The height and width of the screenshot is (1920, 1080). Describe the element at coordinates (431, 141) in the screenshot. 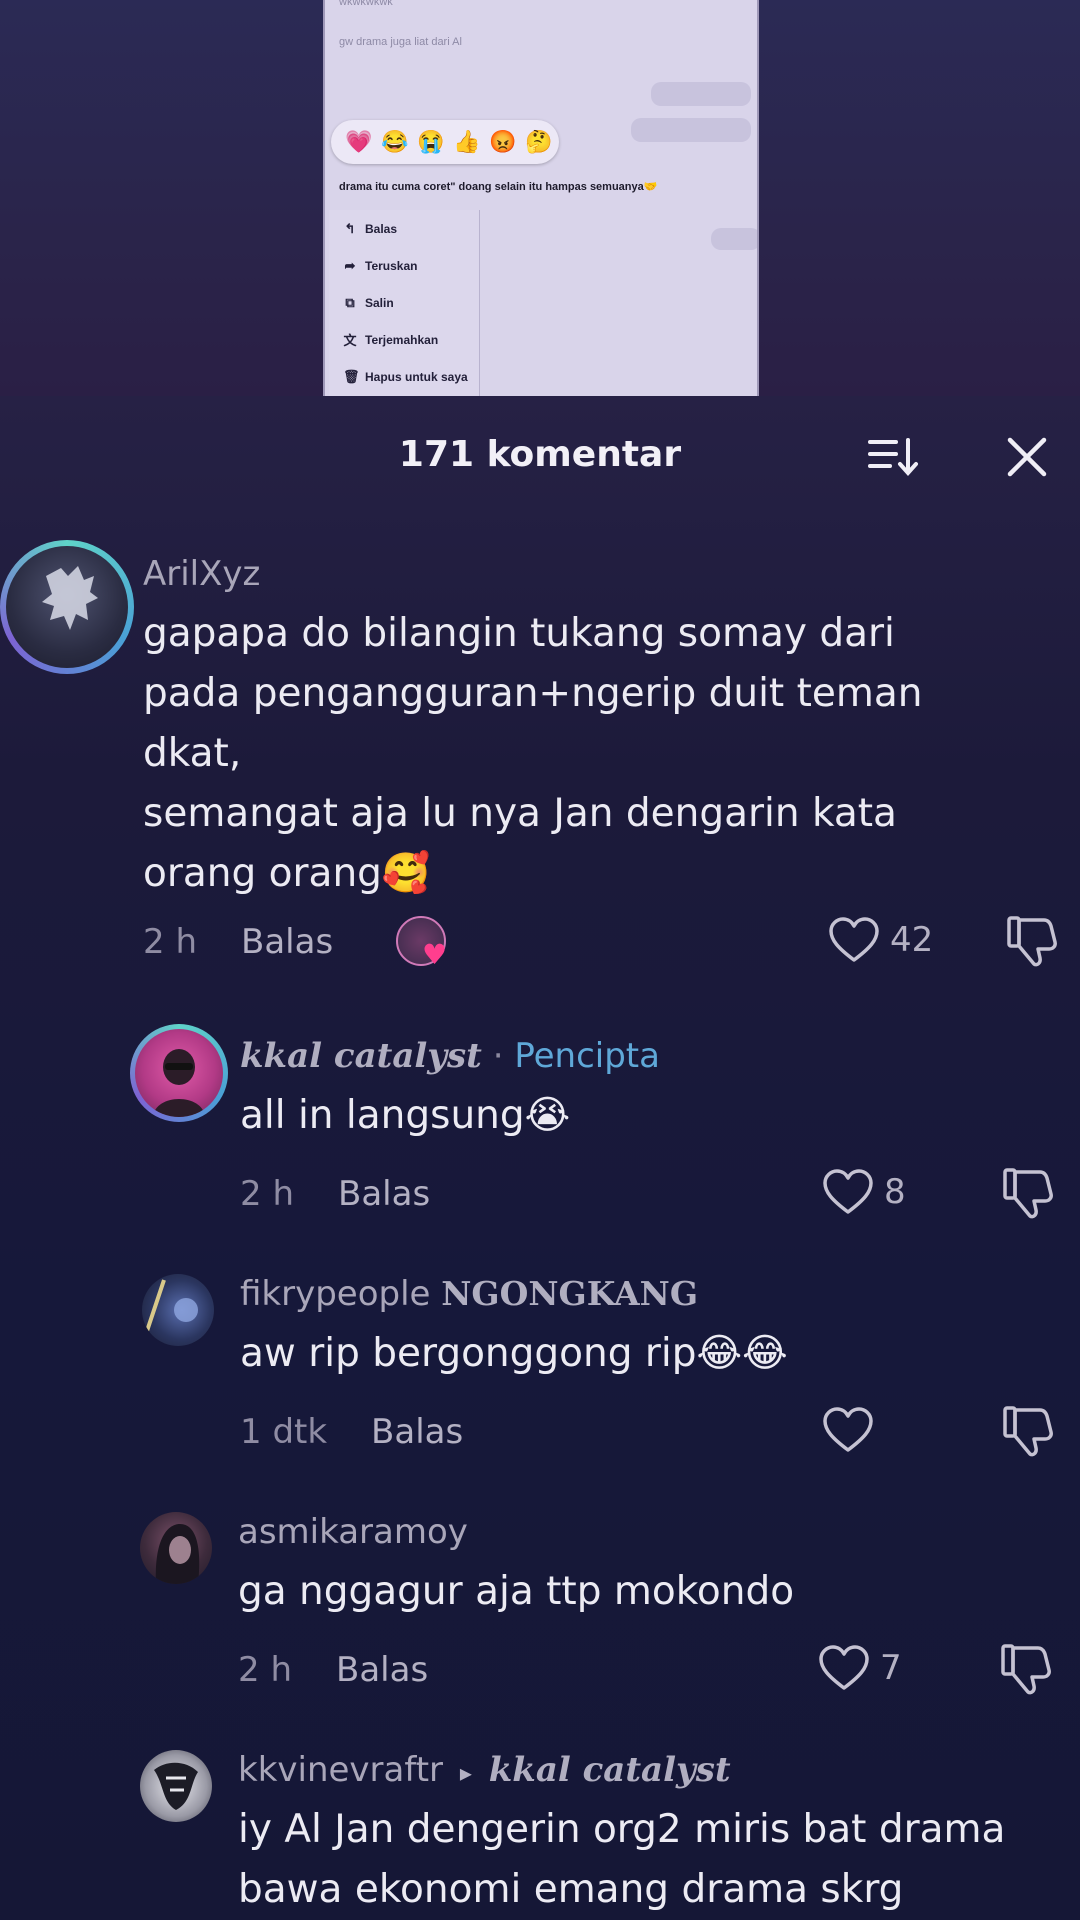

I see `reaction-cry: 😭` at that location.